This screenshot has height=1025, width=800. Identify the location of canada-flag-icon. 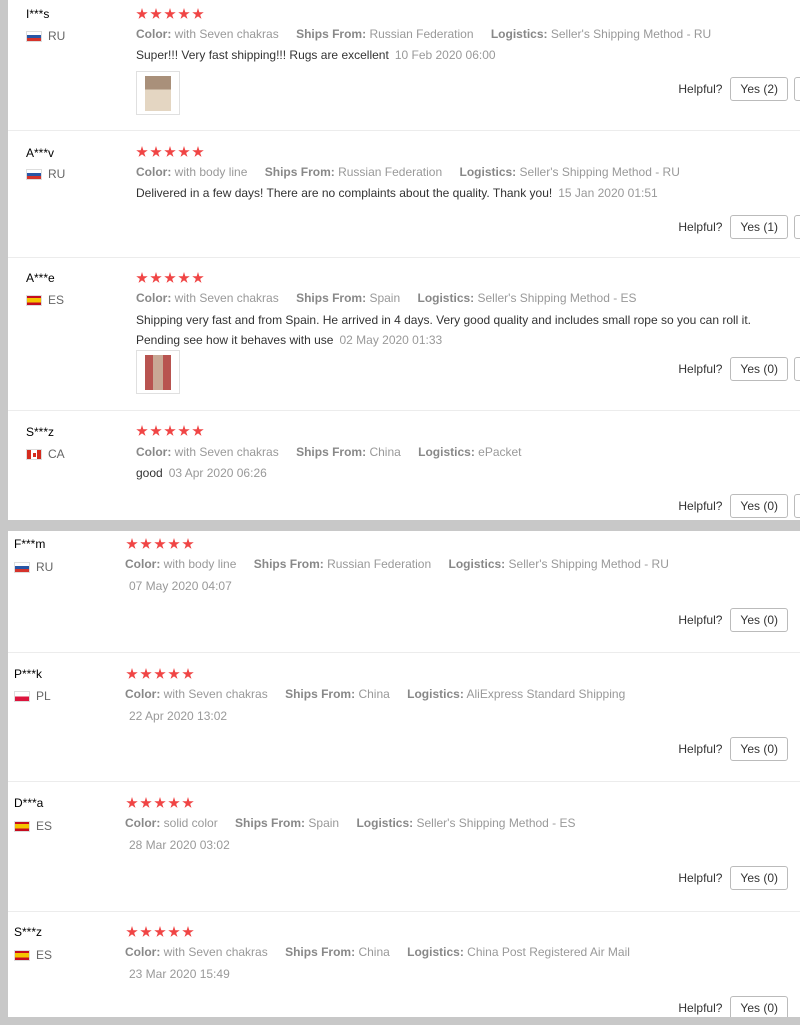
(34, 454).